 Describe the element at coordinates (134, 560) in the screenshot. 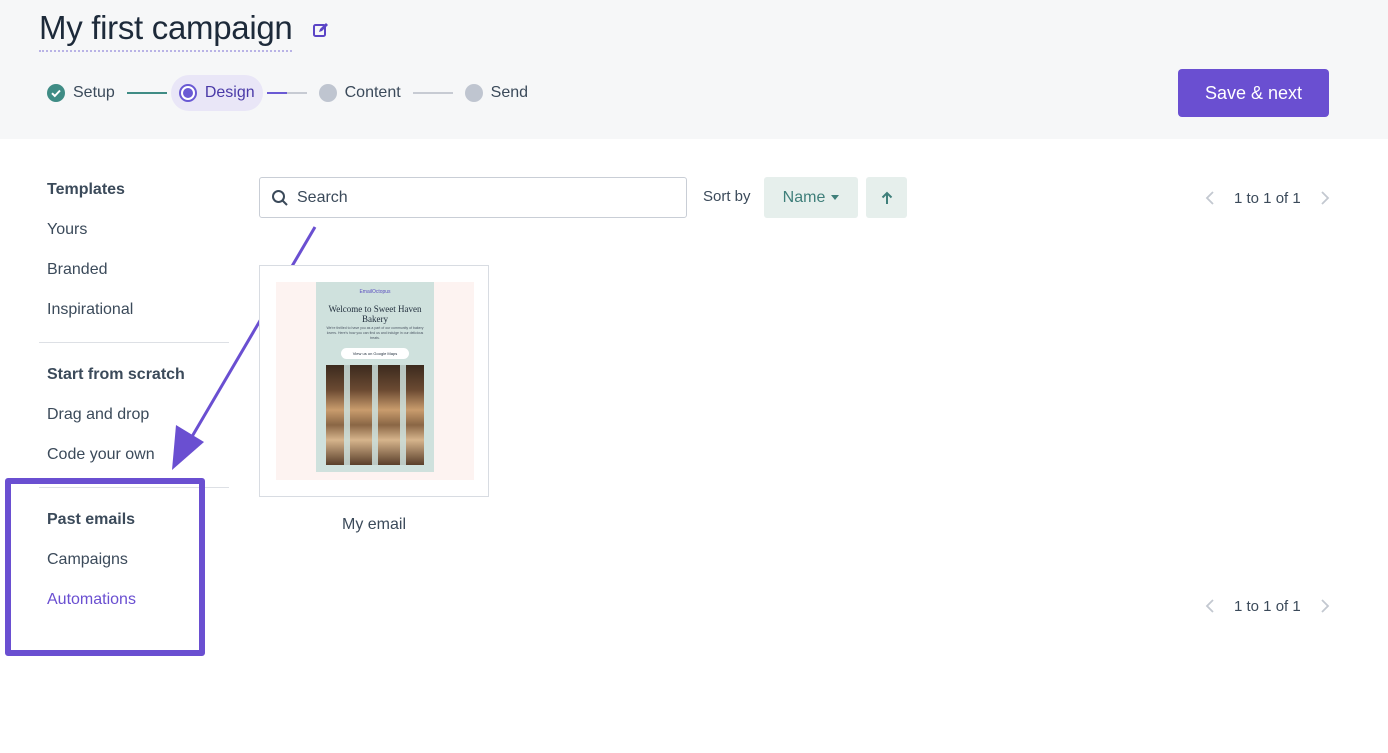

I see `sidebar-item-campaigns: Campaigns` at that location.